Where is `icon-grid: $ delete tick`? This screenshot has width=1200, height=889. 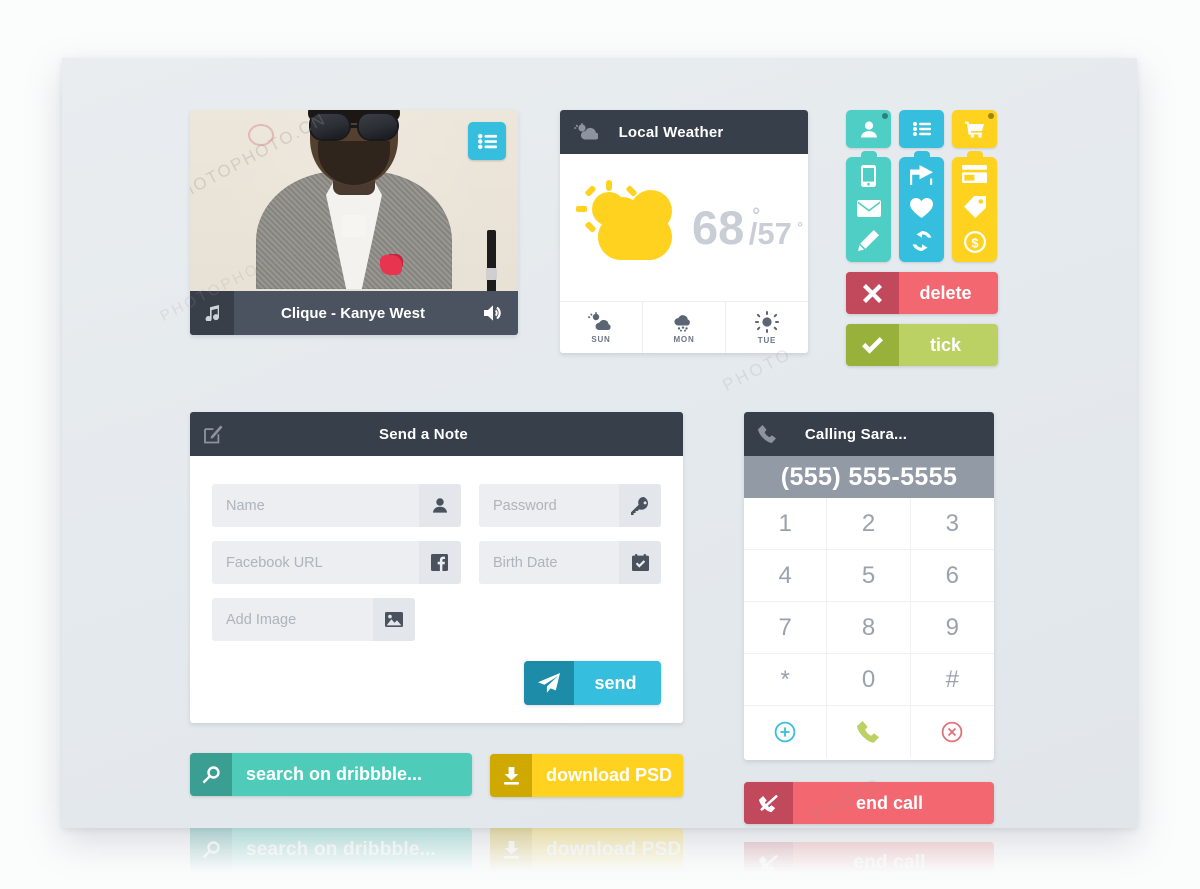
icon-grid: $ delete tick is located at coordinates (922, 238).